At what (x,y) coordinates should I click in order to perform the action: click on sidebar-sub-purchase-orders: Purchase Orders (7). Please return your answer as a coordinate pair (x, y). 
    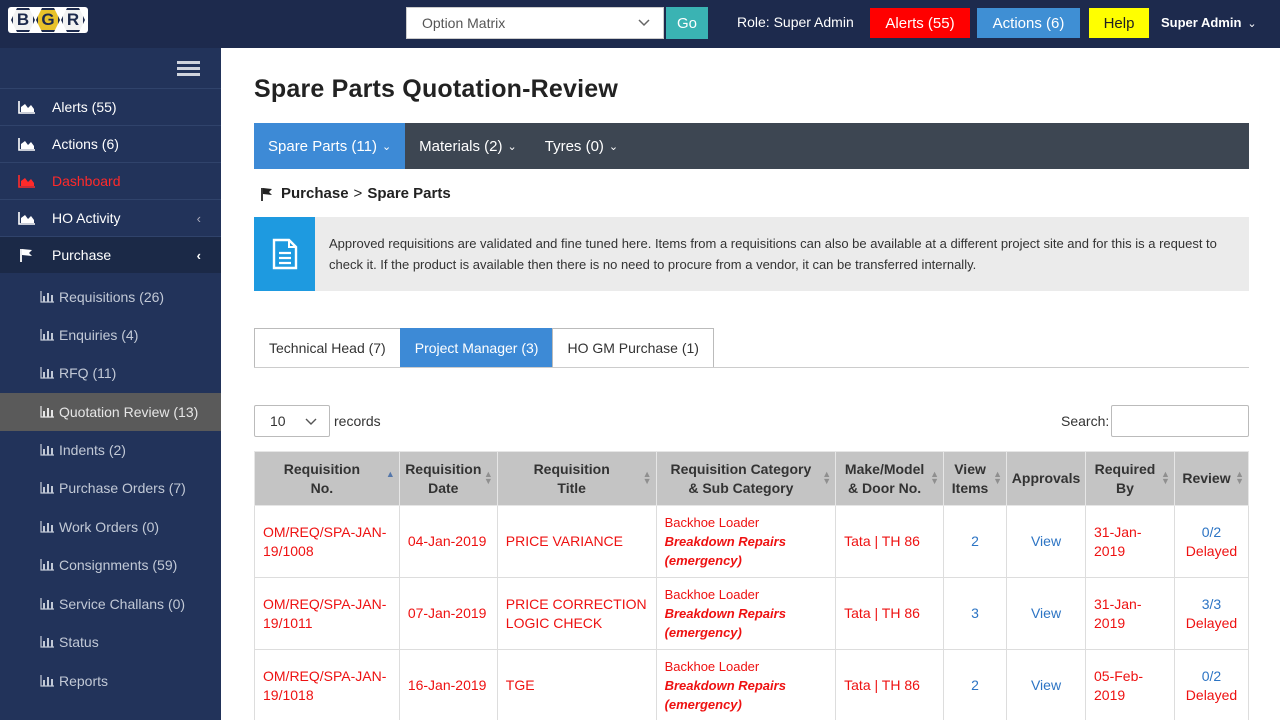
    Looking at the image, I should click on (110, 488).